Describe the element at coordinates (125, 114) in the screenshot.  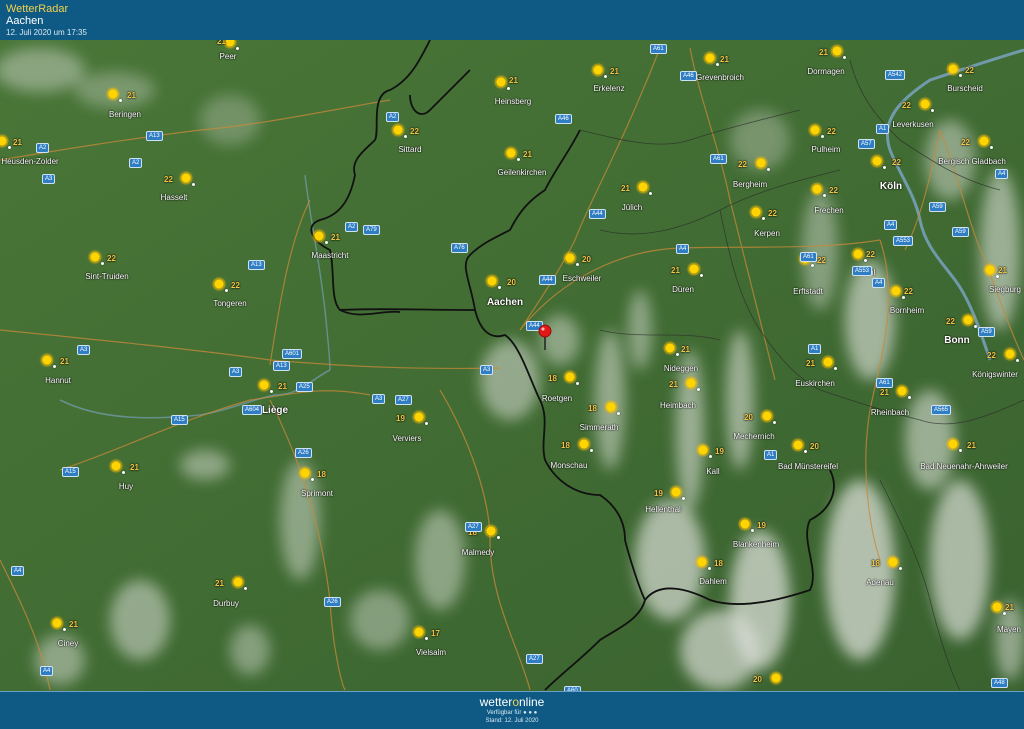
I see `city-label: Beringen` at that location.